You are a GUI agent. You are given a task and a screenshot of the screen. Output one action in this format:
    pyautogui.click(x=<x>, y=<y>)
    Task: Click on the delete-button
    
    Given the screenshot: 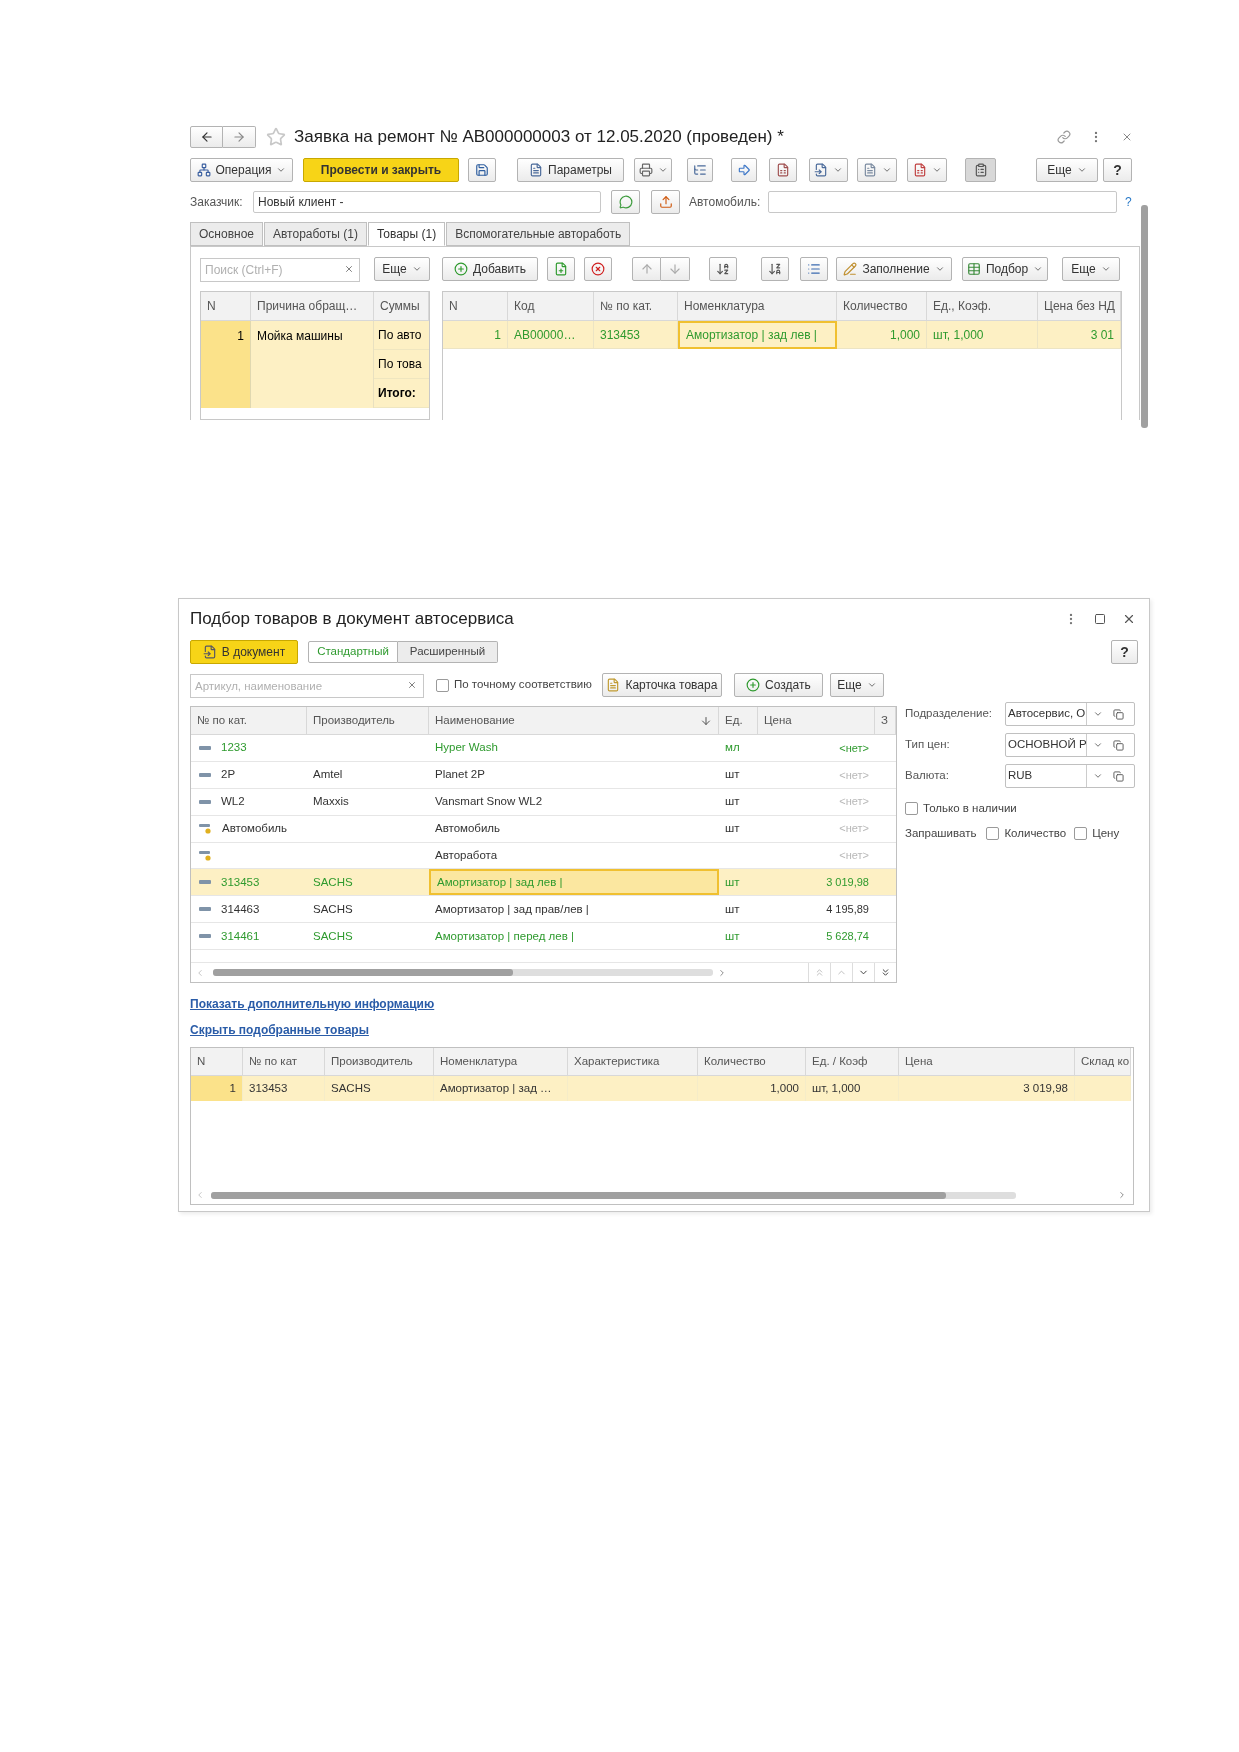 What is the action you would take?
    pyautogui.click(x=598, y=269)
    